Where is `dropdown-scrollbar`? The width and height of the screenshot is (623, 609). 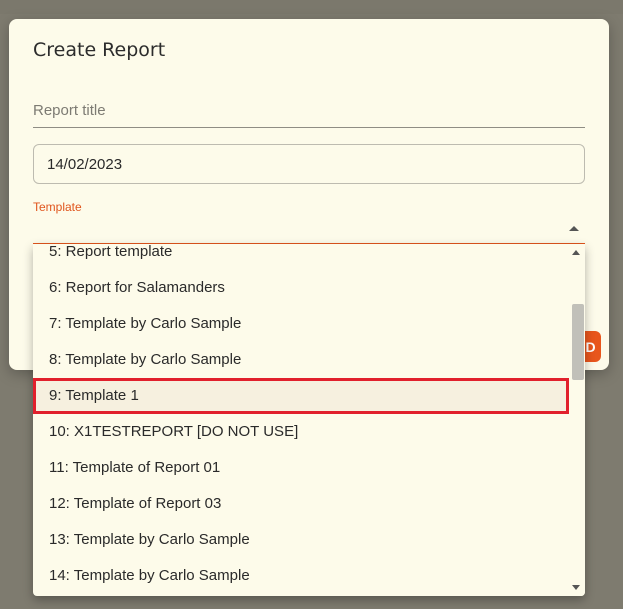 dropdown-scrollbar is located at coordinates (577, 420).